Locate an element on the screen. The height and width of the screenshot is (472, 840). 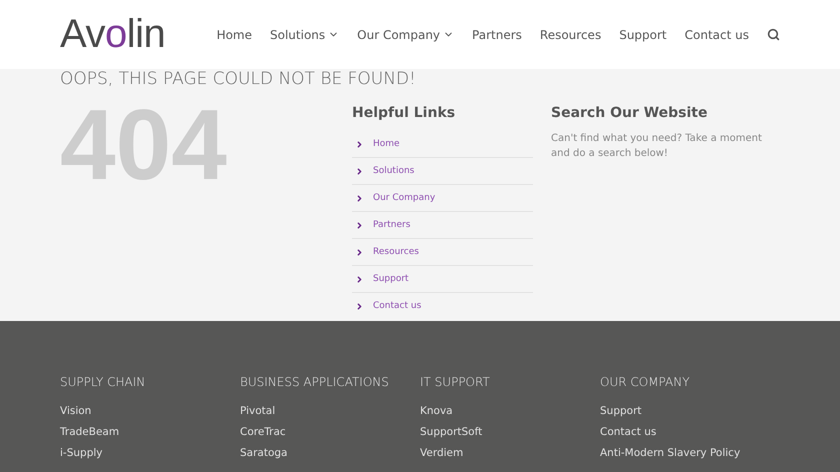
section-heading: Helpful Links is located at coordinates (404, 113).